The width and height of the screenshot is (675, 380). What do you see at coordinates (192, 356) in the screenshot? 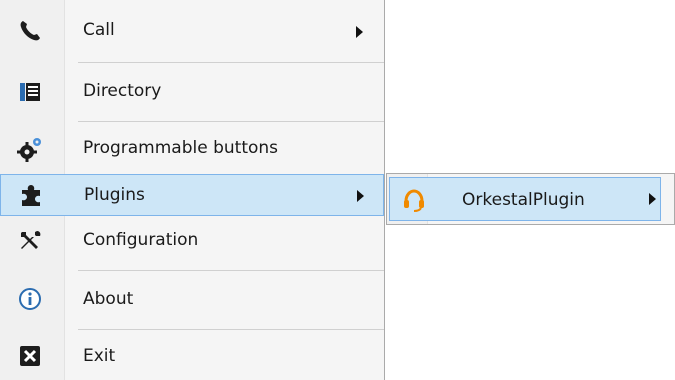
I see `menu-item-exit: Exit` at bounding box center [192, 356].